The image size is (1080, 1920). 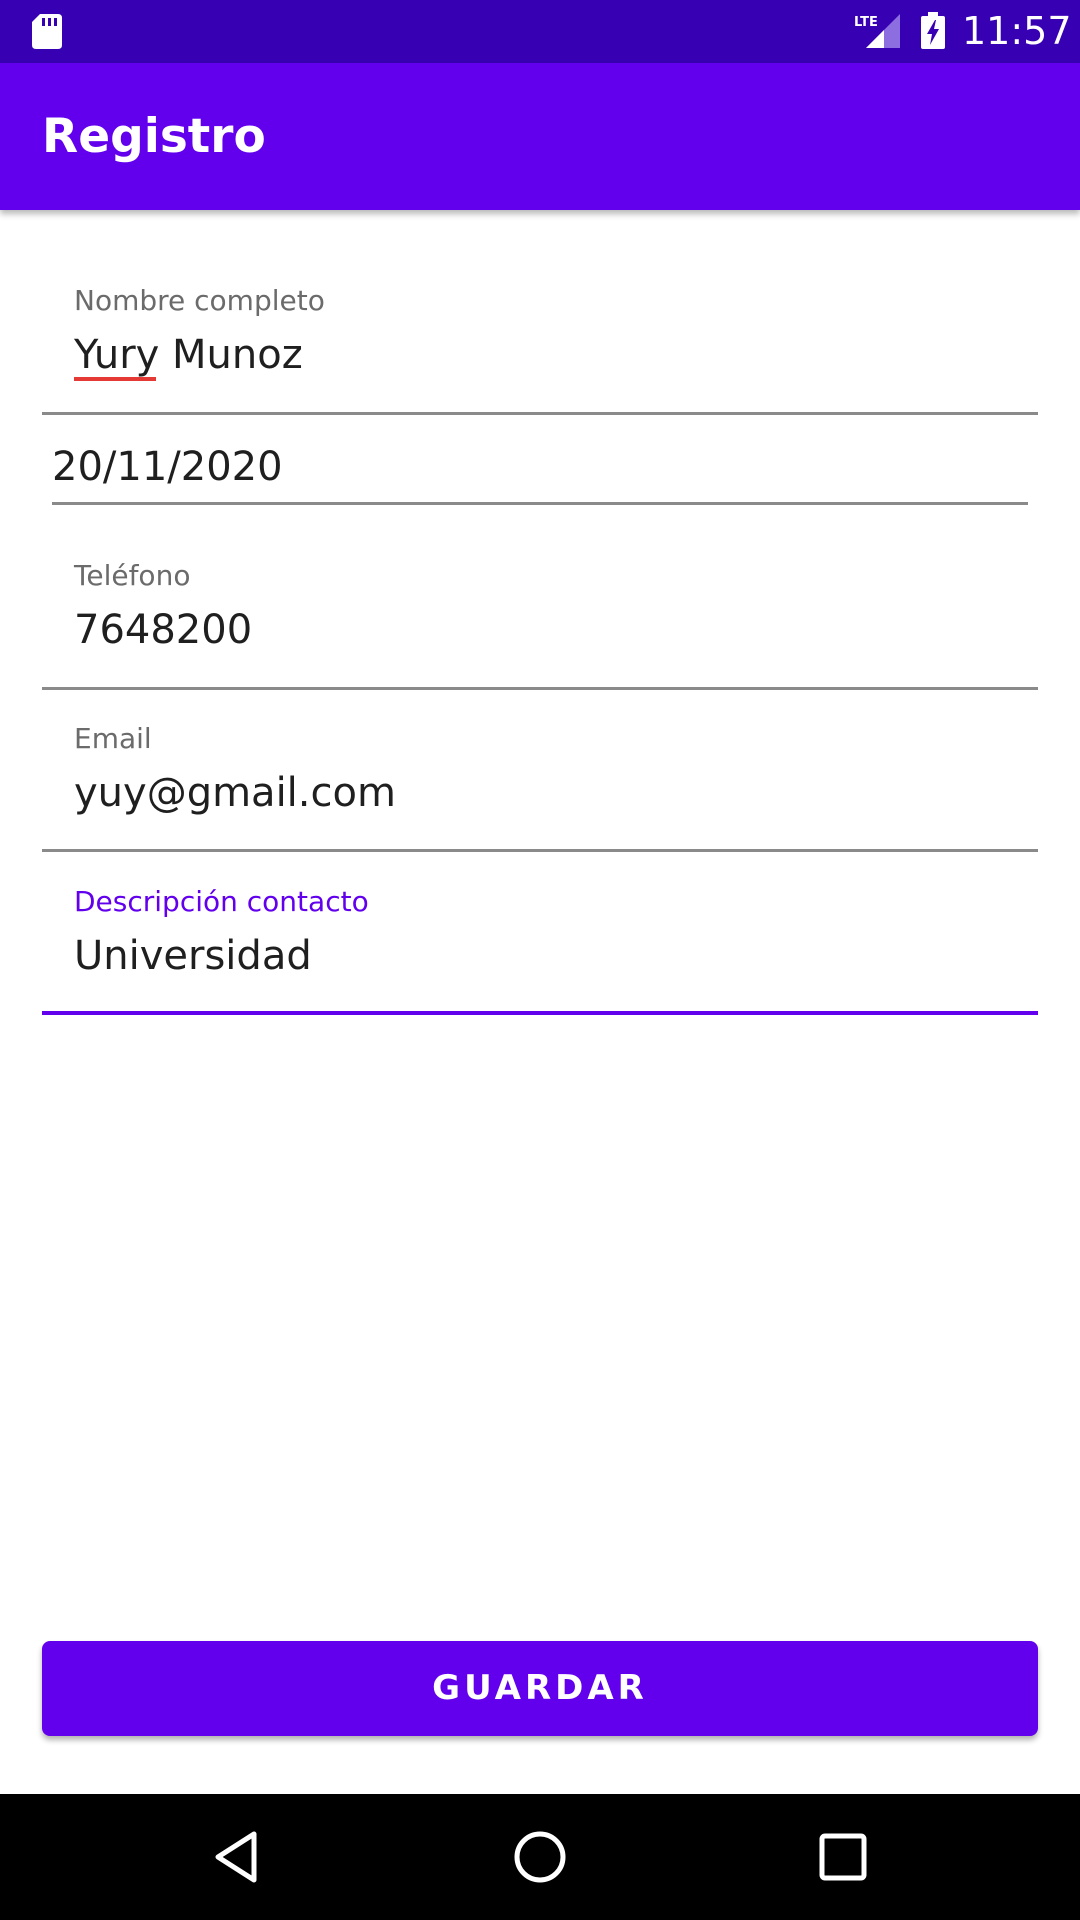 What do you see at coordinates (47, 31) in the screenshot?
I see `sd-card-icon` at bounding box center [47, 31].